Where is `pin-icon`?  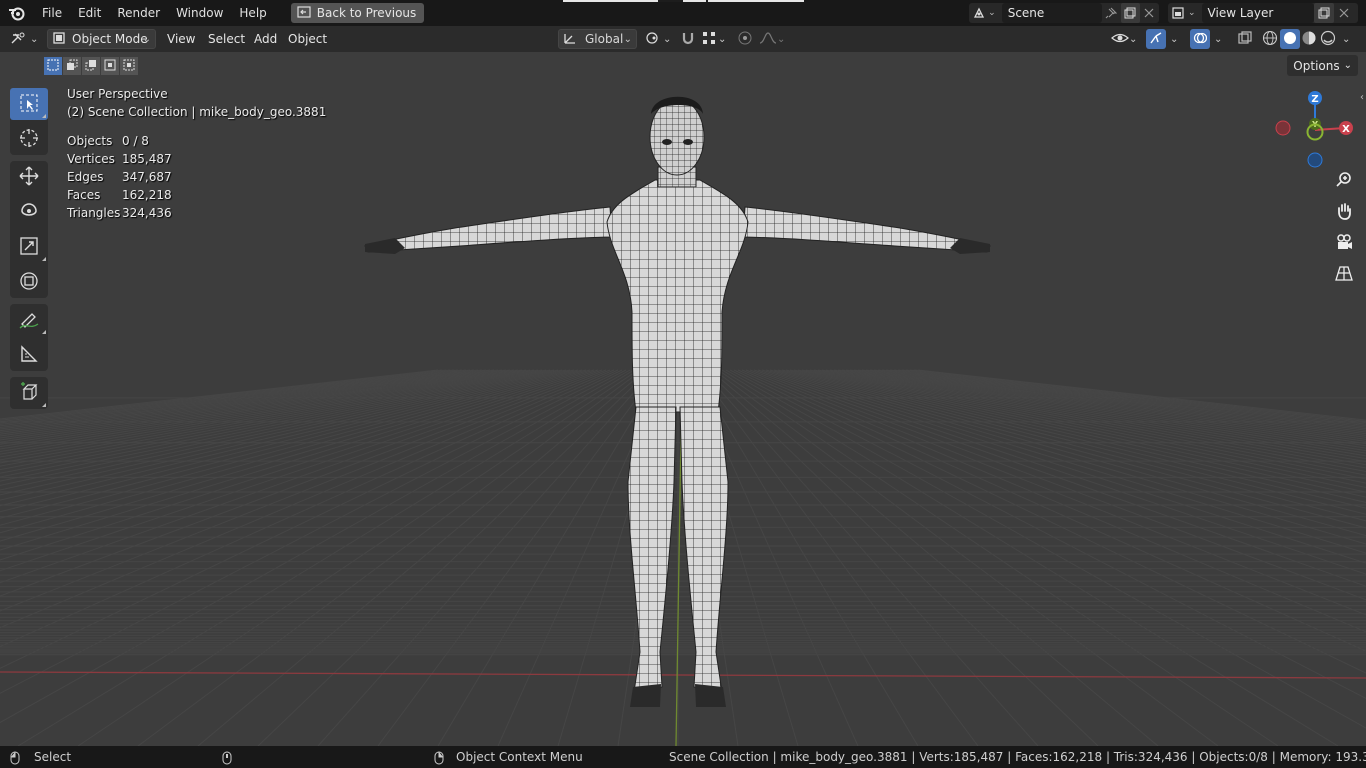 pin-icon is located at coordinates (1111, 13).